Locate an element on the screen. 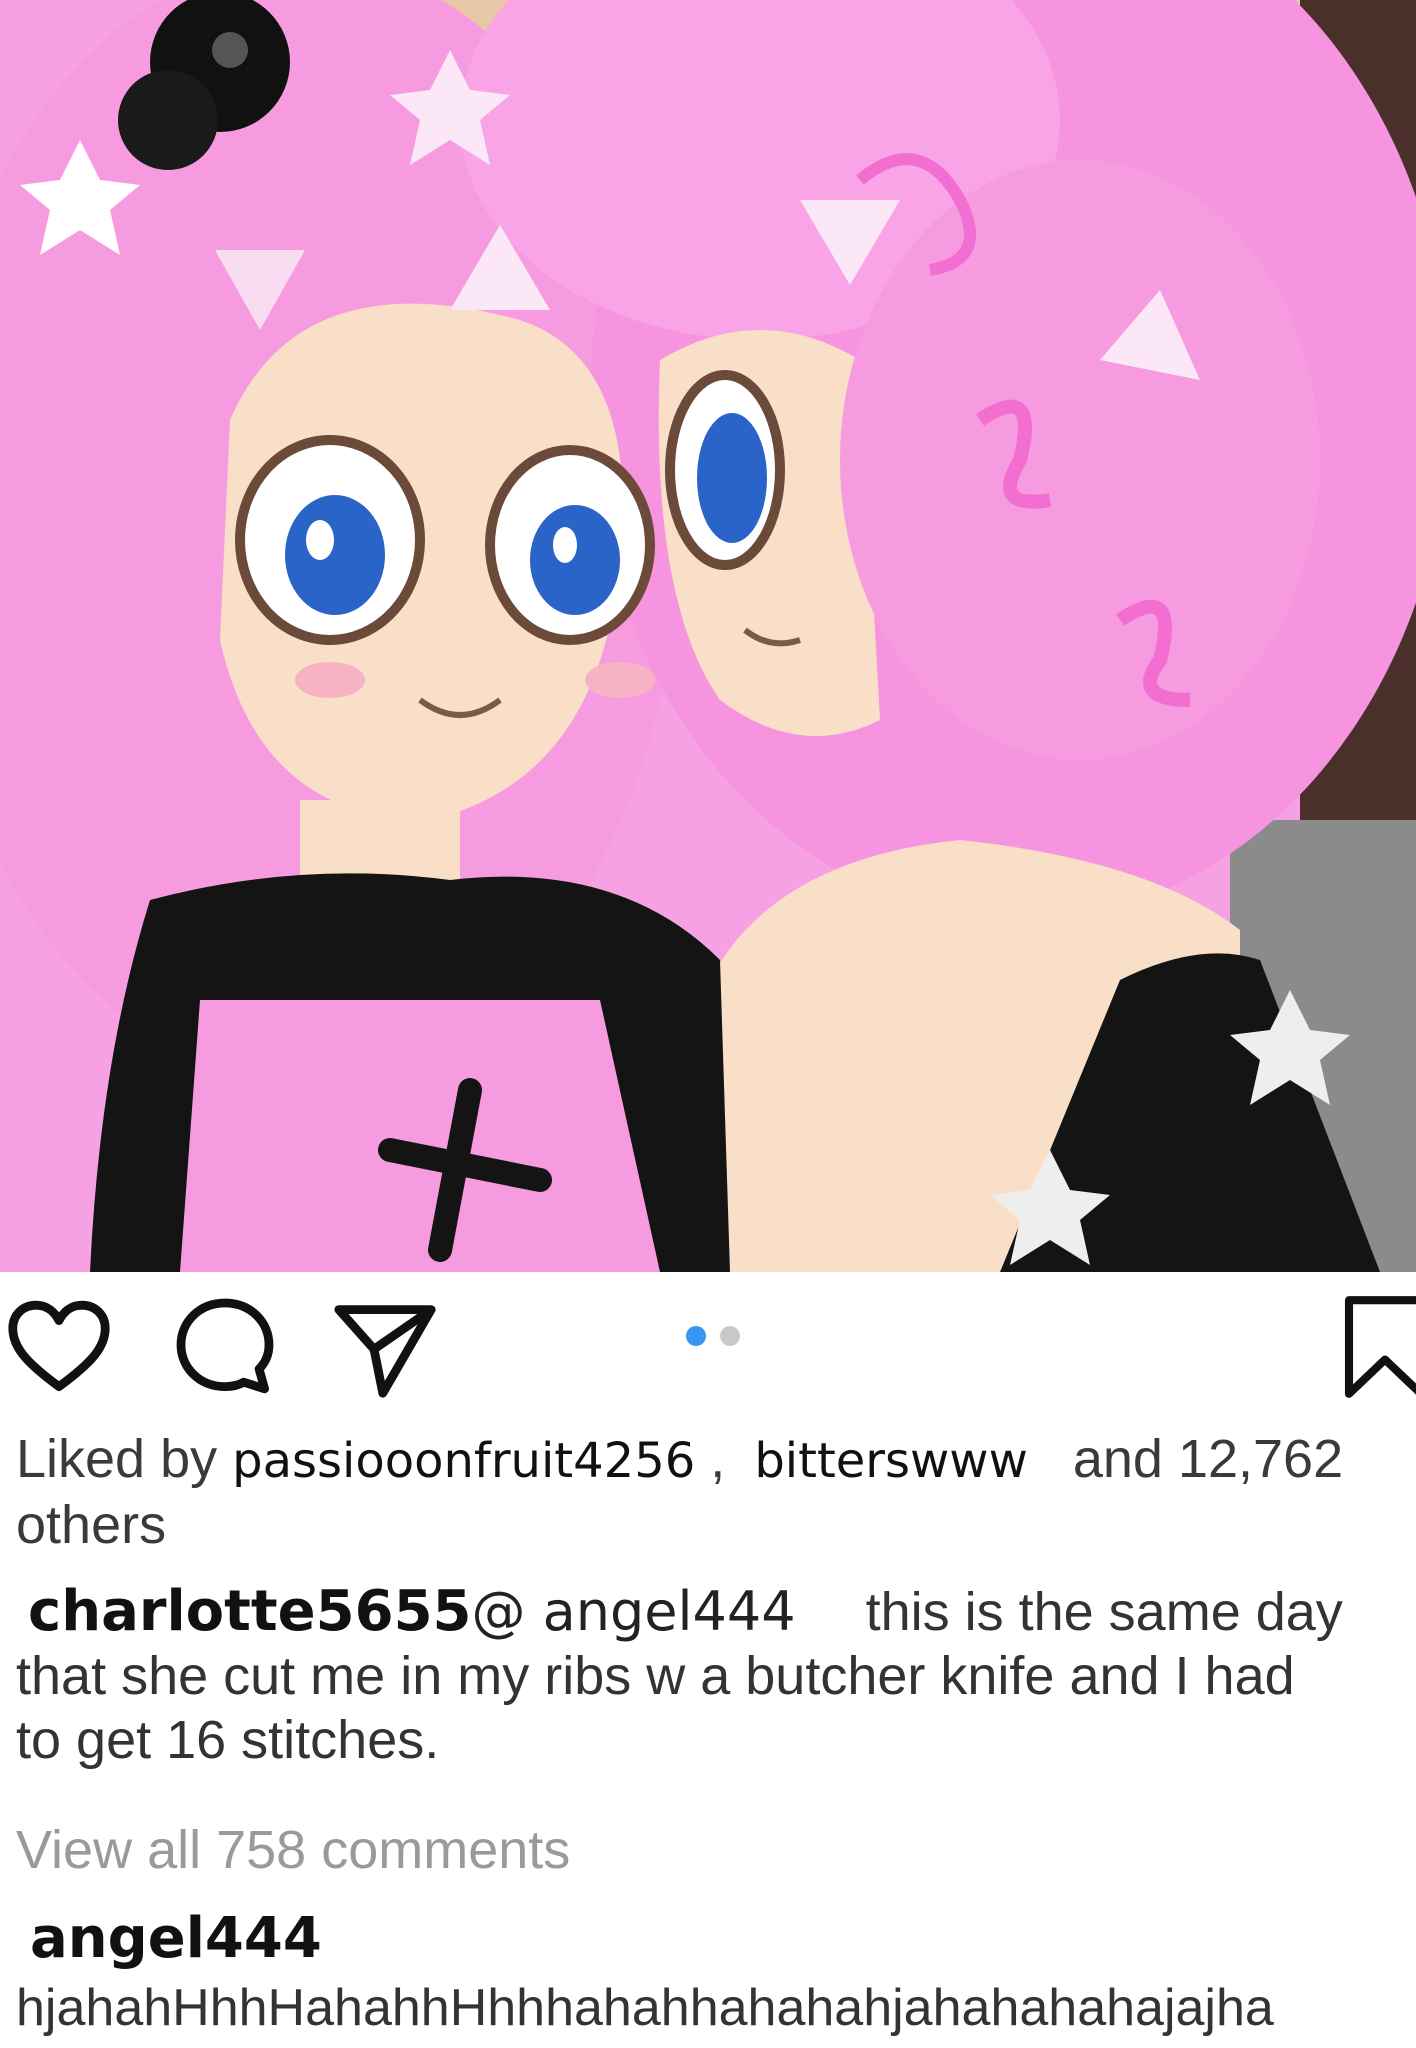  heart-icon is located at coordinates (59, 1347).